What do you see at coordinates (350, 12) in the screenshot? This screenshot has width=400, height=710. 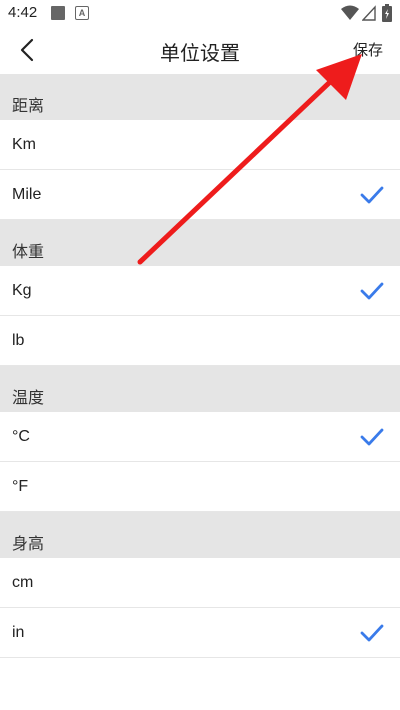 I see `wifi-icon` at bounding box center [350, 12].